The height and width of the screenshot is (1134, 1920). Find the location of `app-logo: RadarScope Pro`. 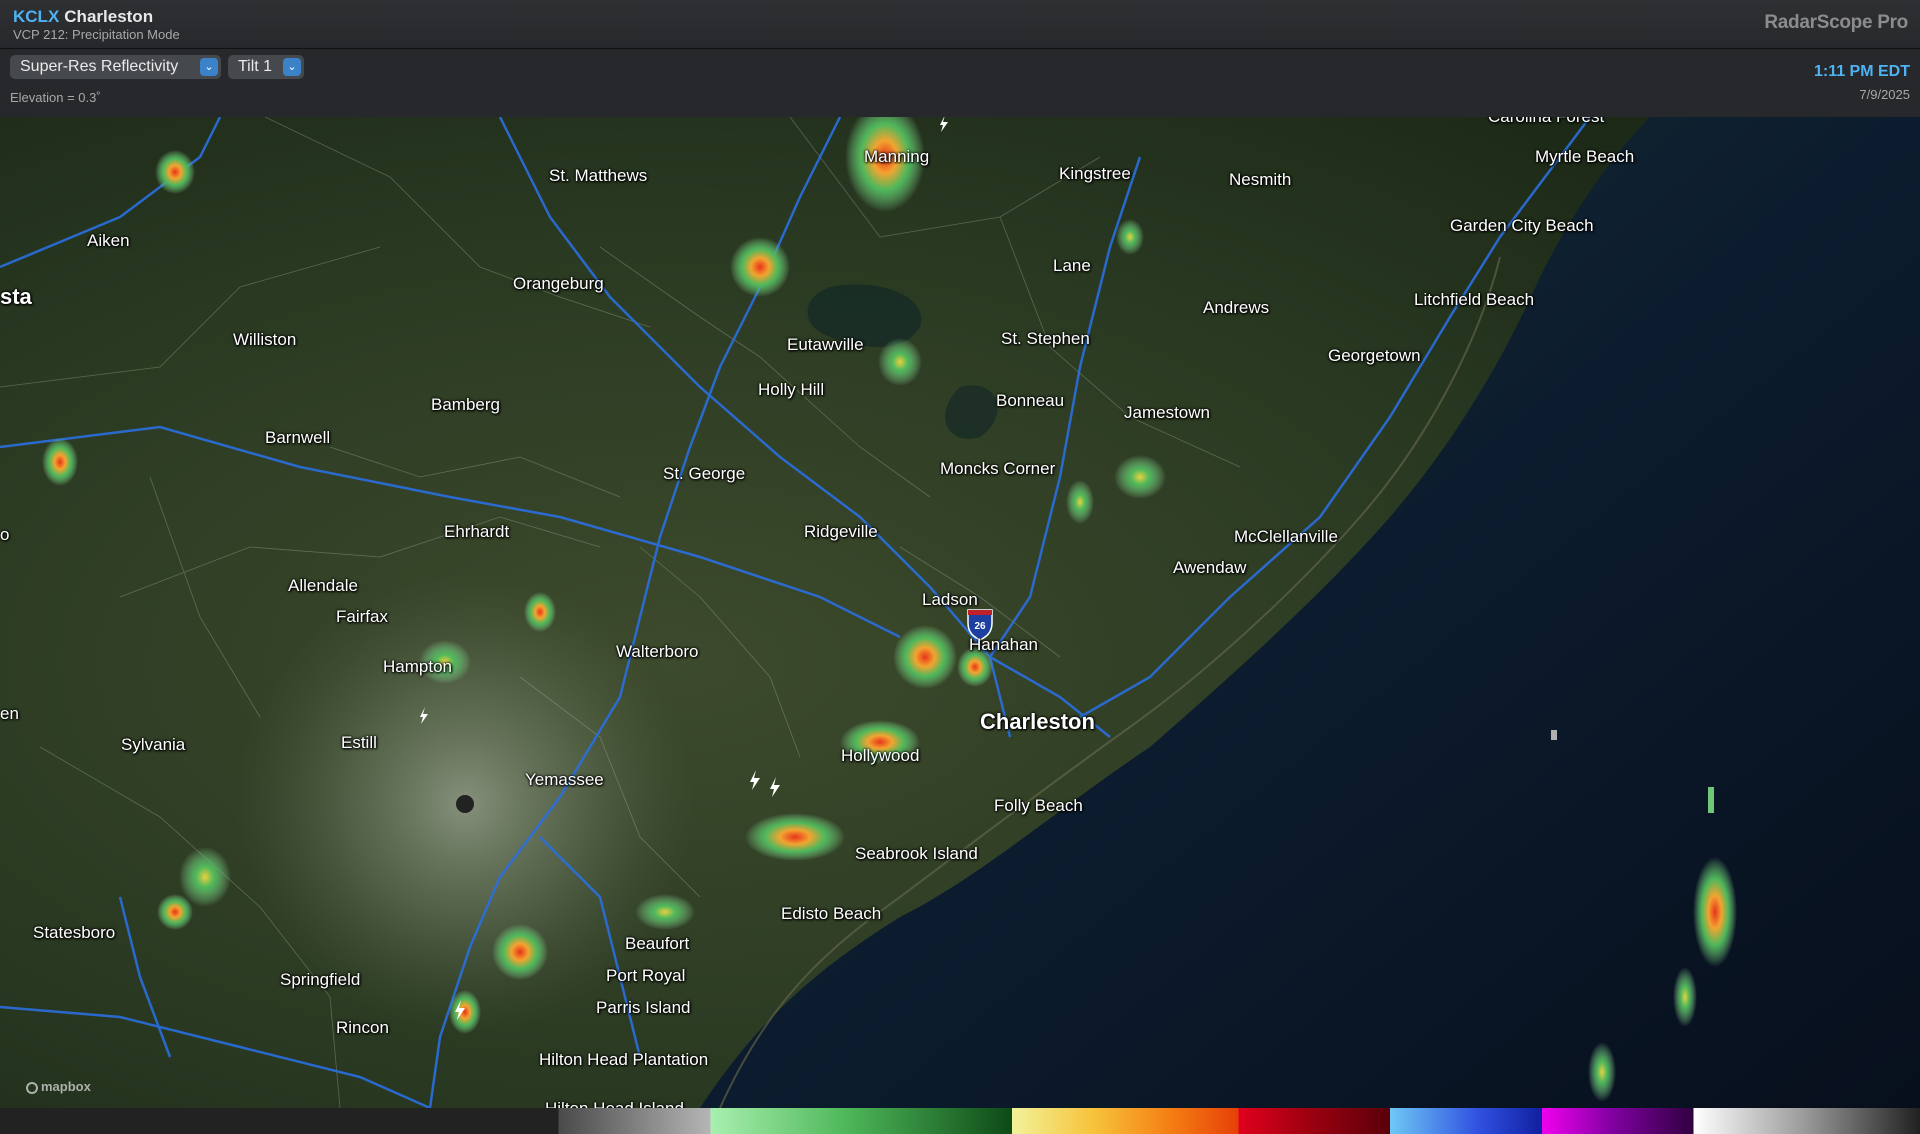

app-logo: RadarScope Pro is located at coordinates (1836, 22).